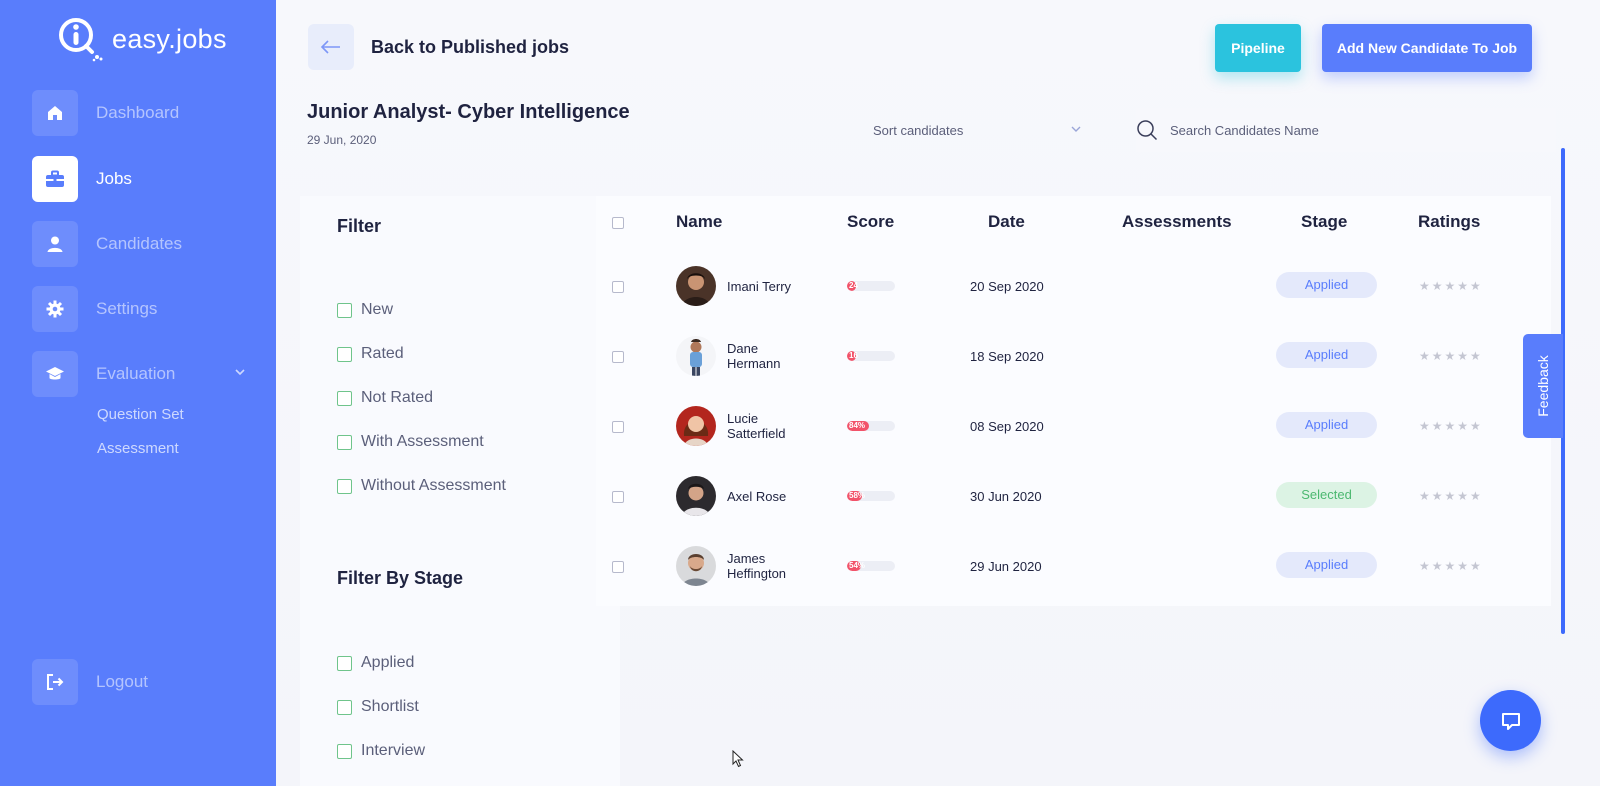  I want to click on candidate-name: James Heffington, so click(756, 566).